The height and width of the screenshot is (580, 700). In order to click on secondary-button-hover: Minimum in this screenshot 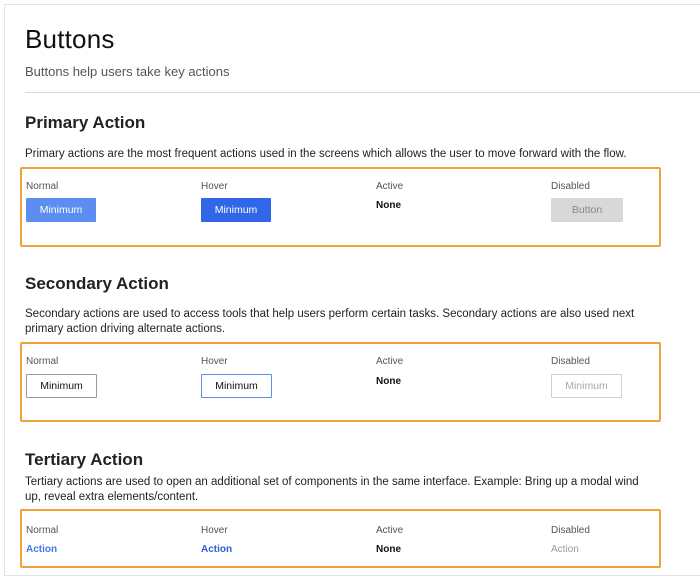, I will do `click(236, 386)`.